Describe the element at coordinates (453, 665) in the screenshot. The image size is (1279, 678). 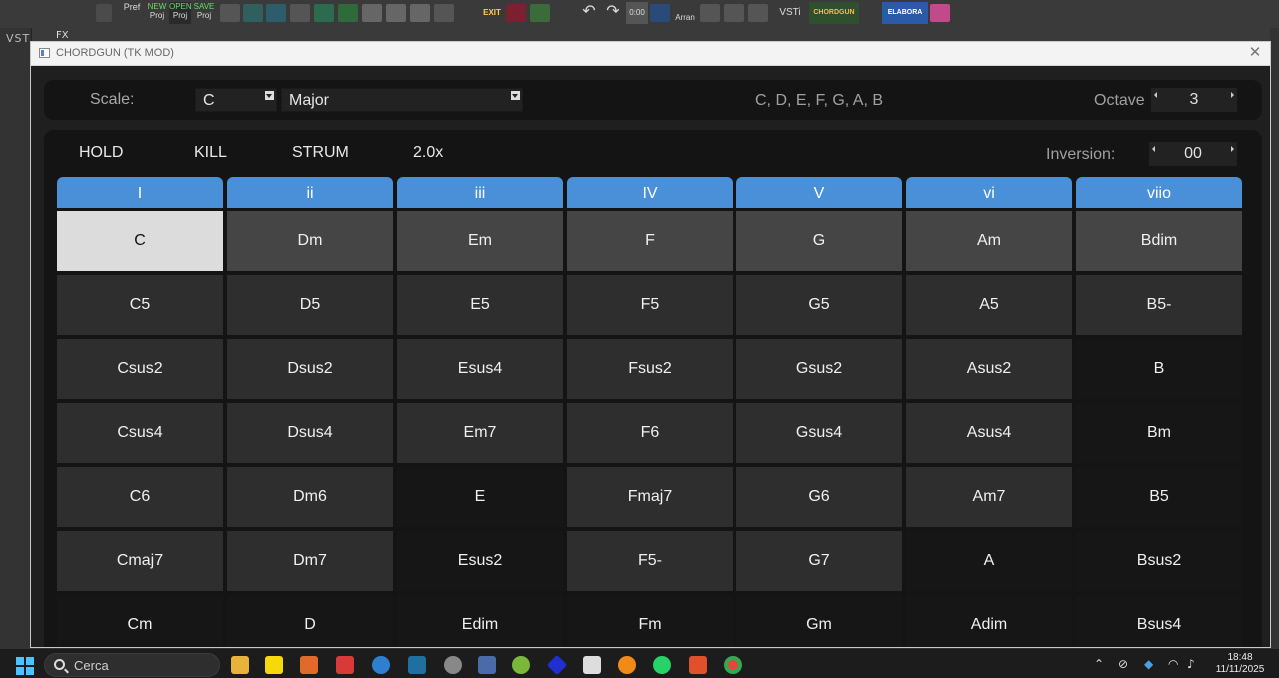
I see `reaper-icon` at that location.